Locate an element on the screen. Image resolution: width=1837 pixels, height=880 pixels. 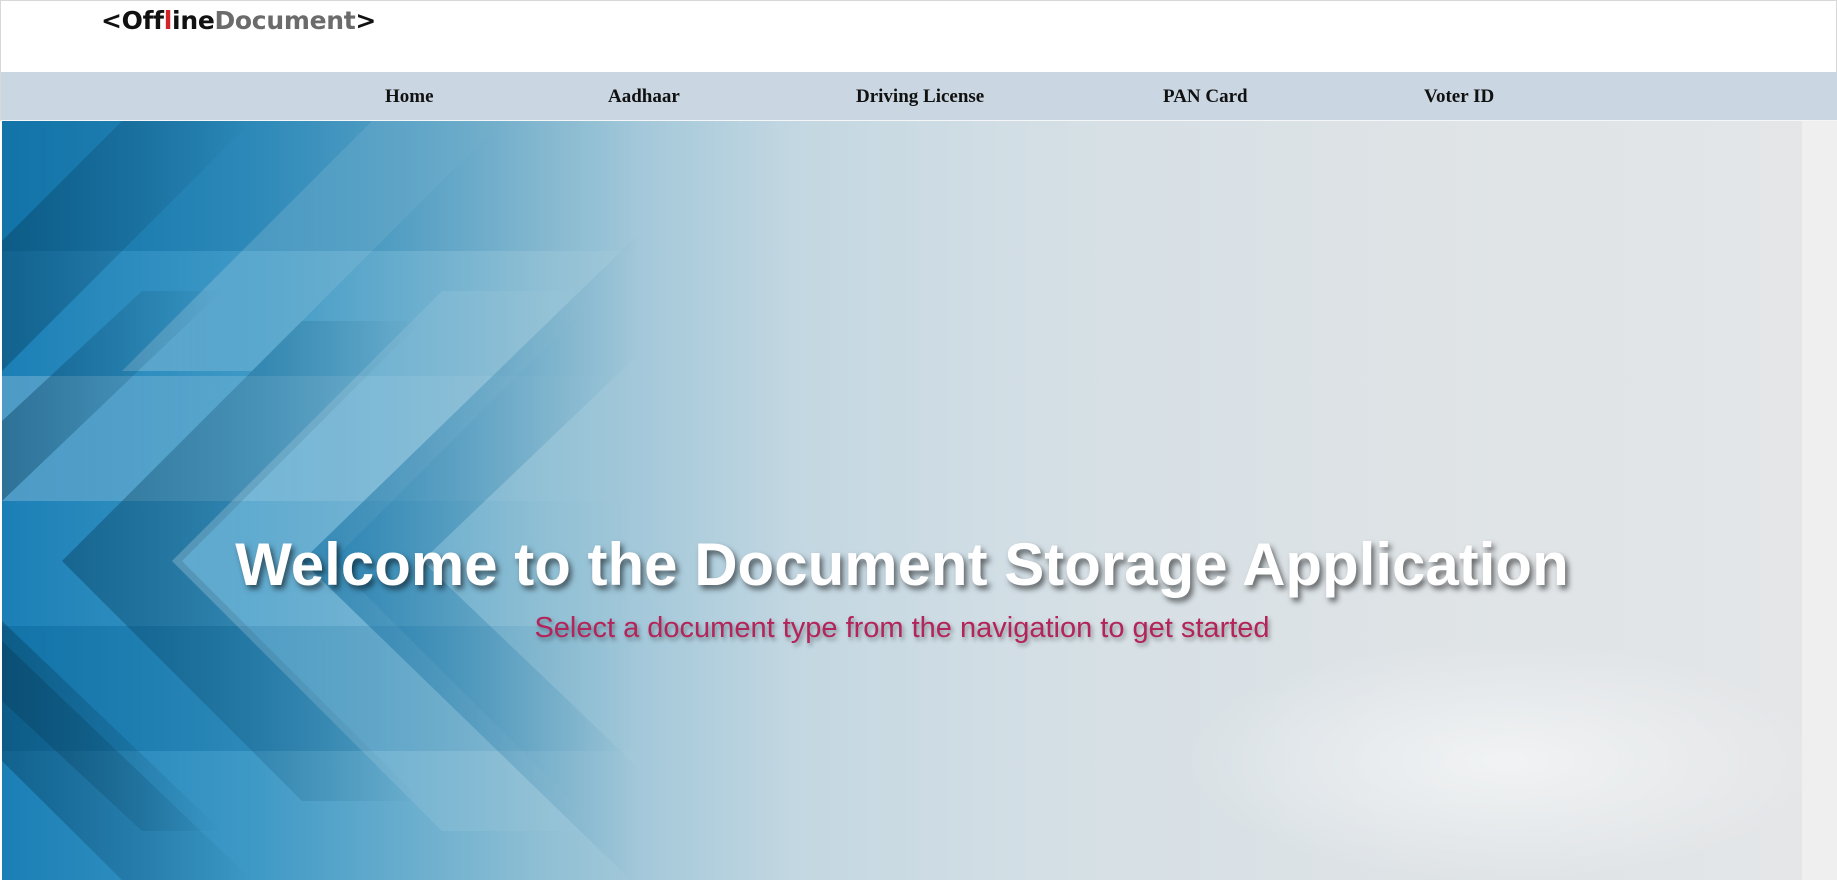
nav-link-driving-license: Driving License is located at coordinates (920, 97).